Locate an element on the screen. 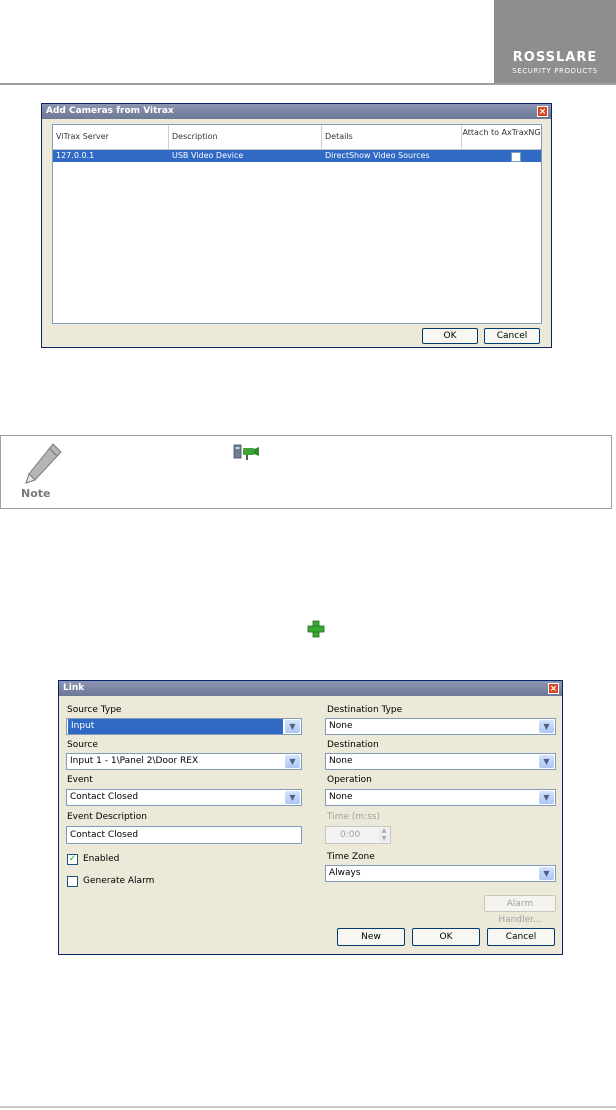 Image resolution: width=616 pixels, height=1110 pixels. enabled-label: Enabled is located at coordinates (101, 859).